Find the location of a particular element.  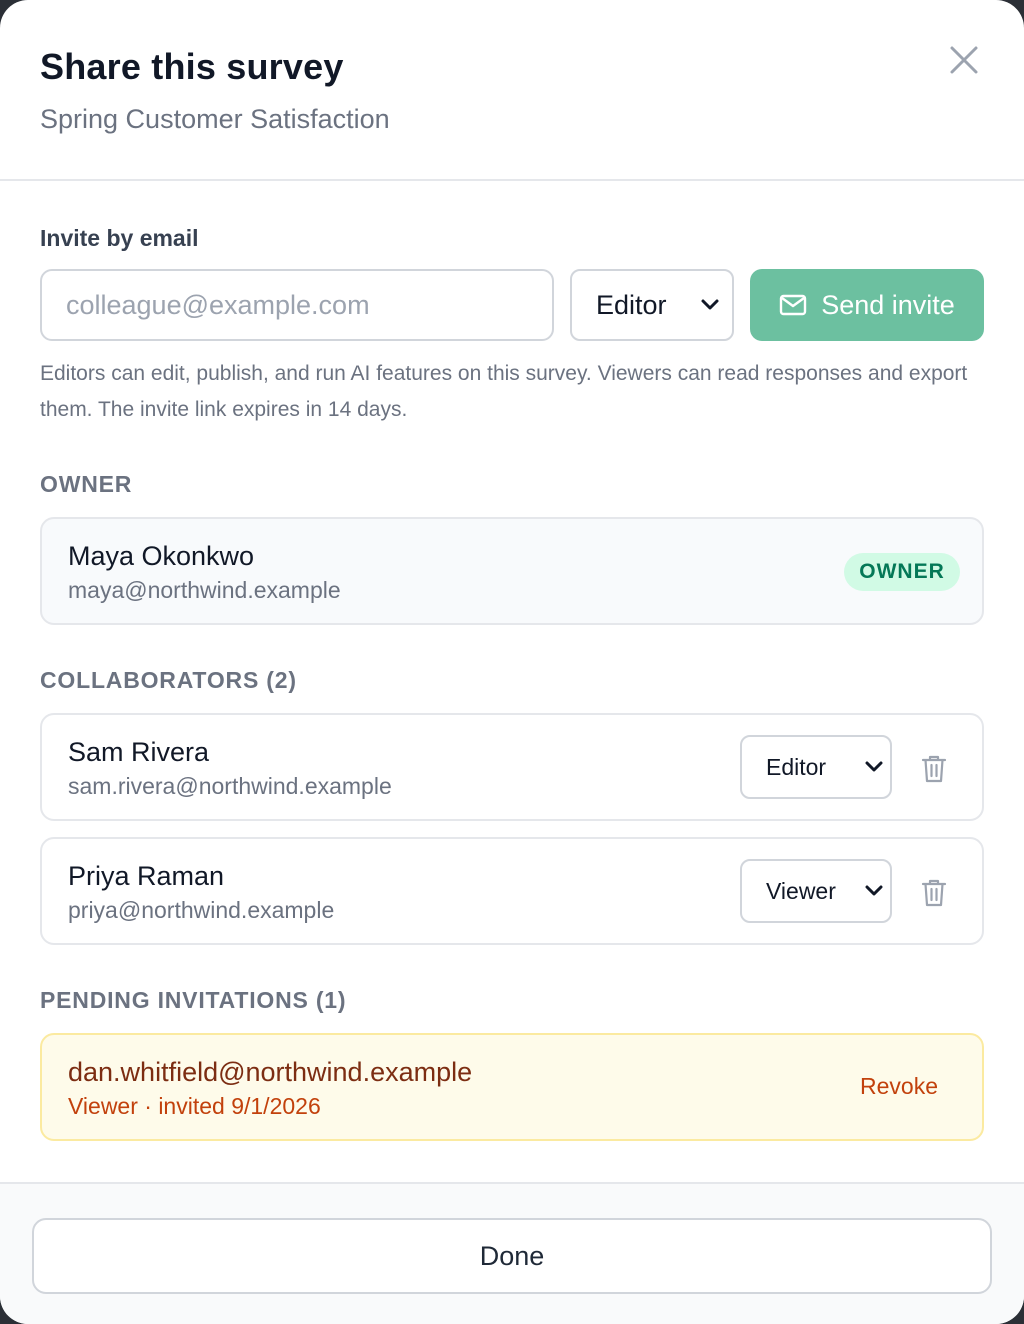

collaborator-name: Priya Raman is located at coordinates (146, 876).